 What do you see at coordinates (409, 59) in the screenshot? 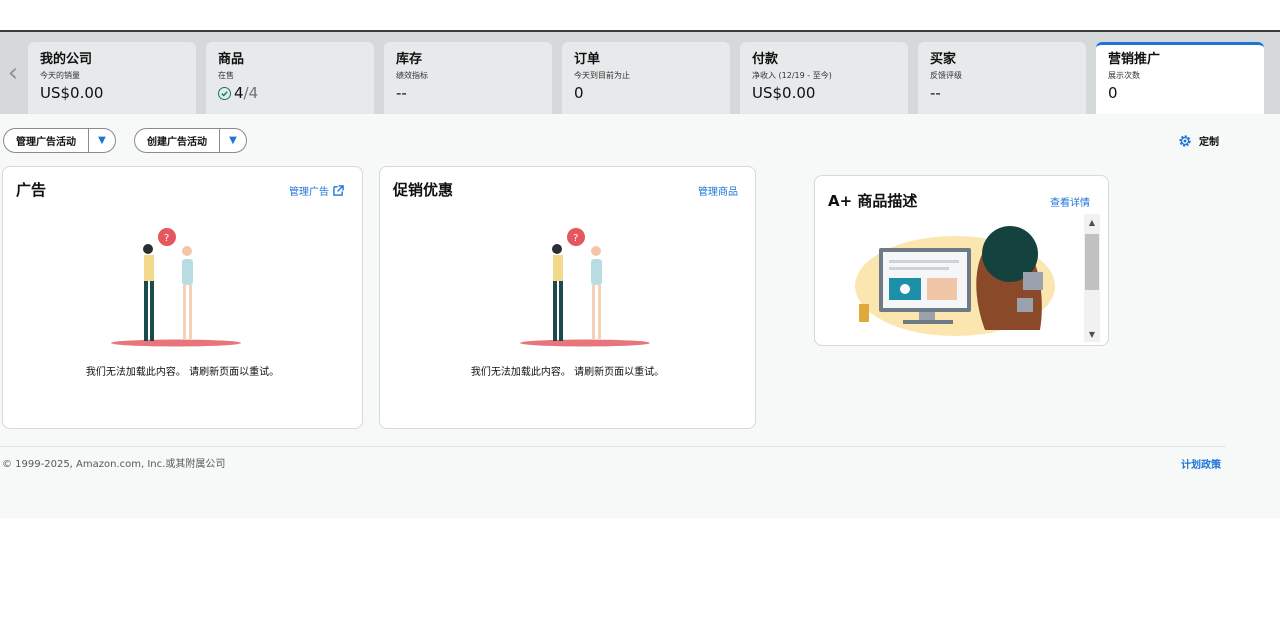
I see `tab-title: 库存` at bounding box center [409, 59].